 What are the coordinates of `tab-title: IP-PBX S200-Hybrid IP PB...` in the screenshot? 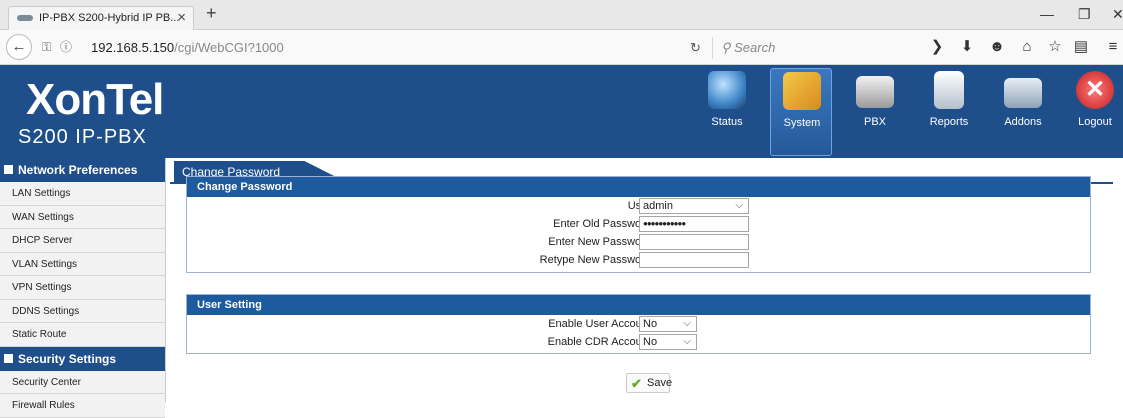 It's located at (109, 18).